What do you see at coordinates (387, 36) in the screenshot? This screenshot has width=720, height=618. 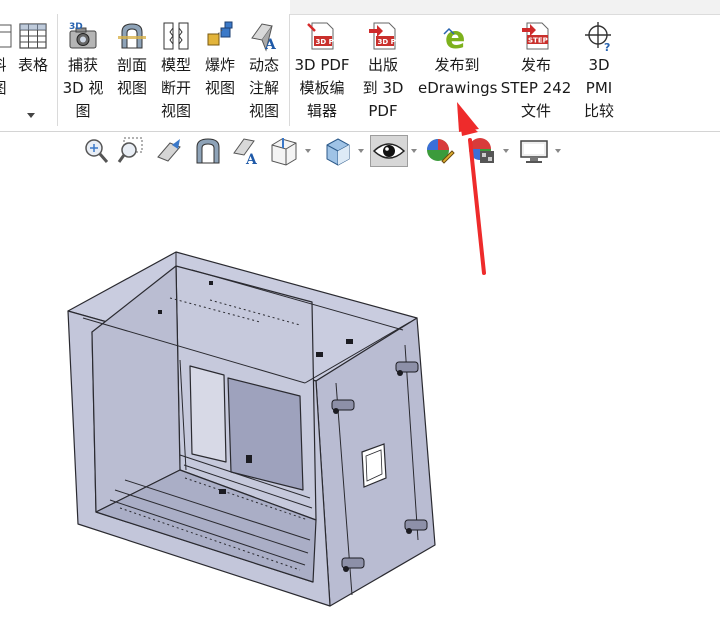 I see `publish-pdf-icon: 3D PDF` at bounding box center [387, 36].